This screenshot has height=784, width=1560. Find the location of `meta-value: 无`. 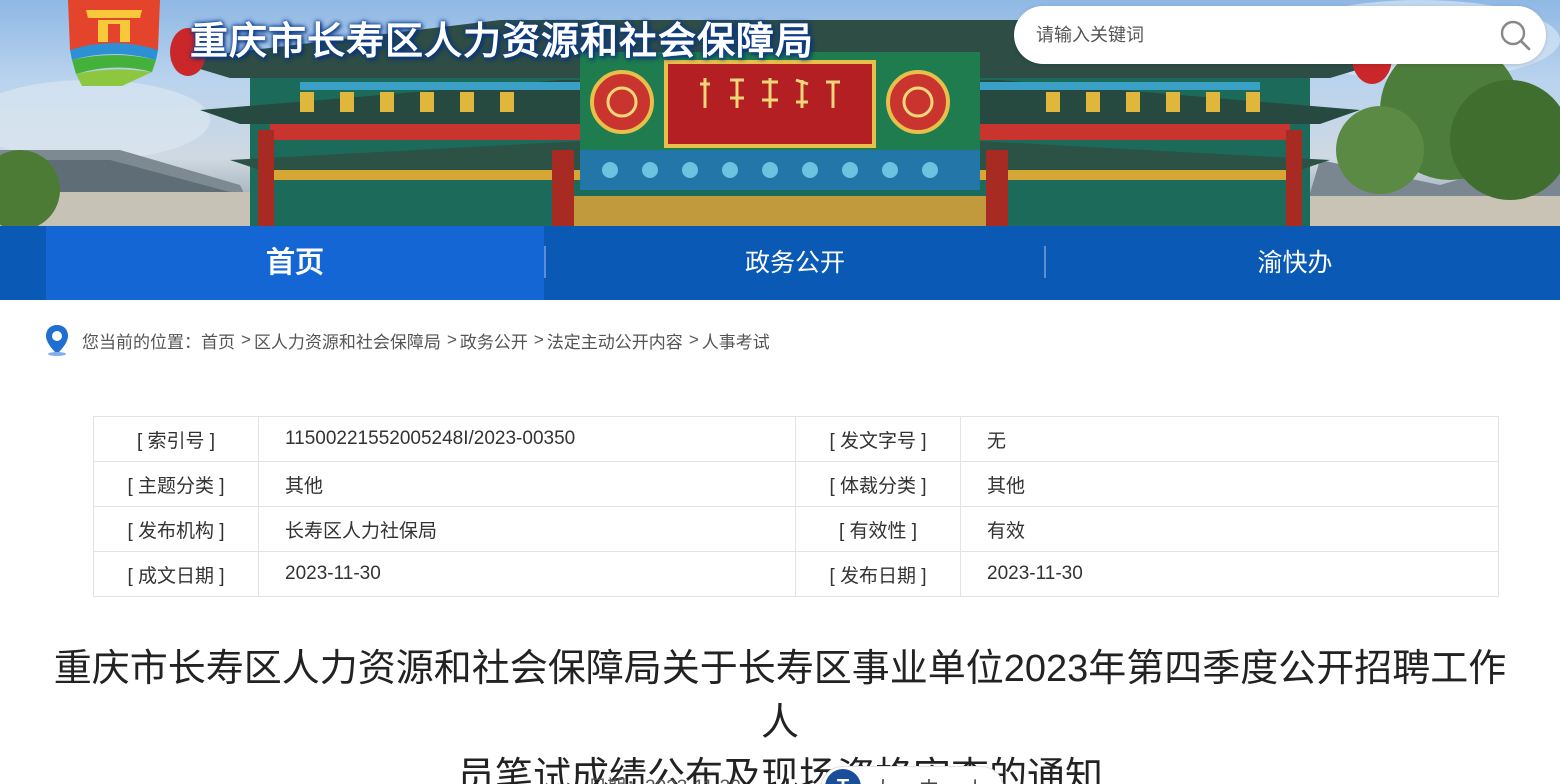

meta-value: 无 is located at coordinates (1229, 439).